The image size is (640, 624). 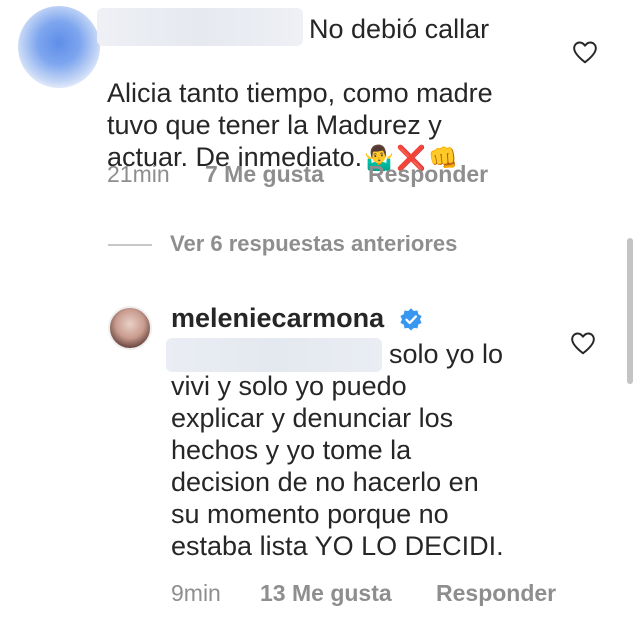 I want to click on reply-timestamp: 9min, so click(x=196, y=593).